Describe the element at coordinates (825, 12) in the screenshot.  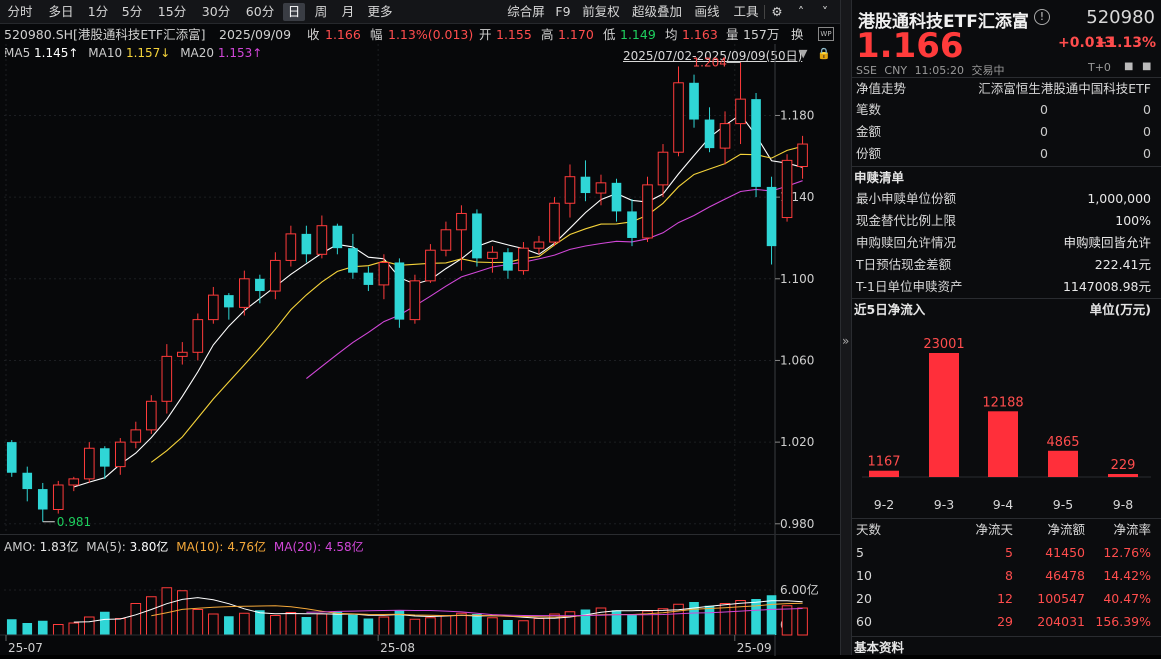
I see `chevron-down-icon: ˅` at that location.